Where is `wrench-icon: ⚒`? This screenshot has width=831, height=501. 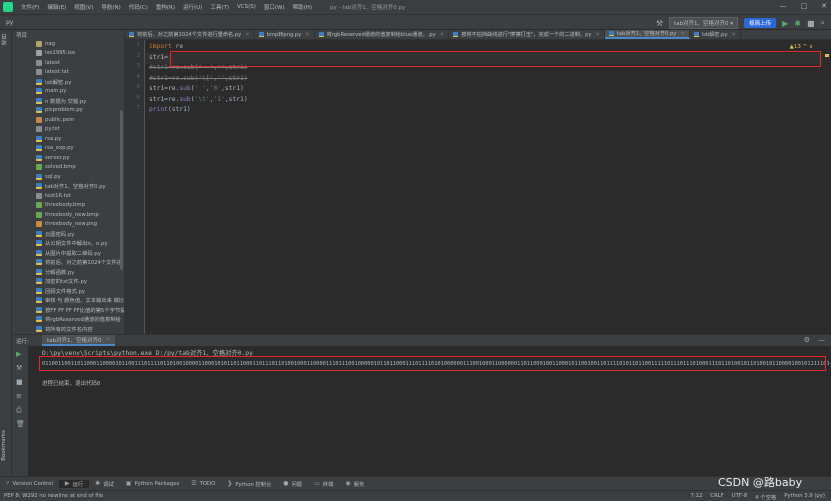 wrench-icon: ⚒ is located at coordinates (19, 368).